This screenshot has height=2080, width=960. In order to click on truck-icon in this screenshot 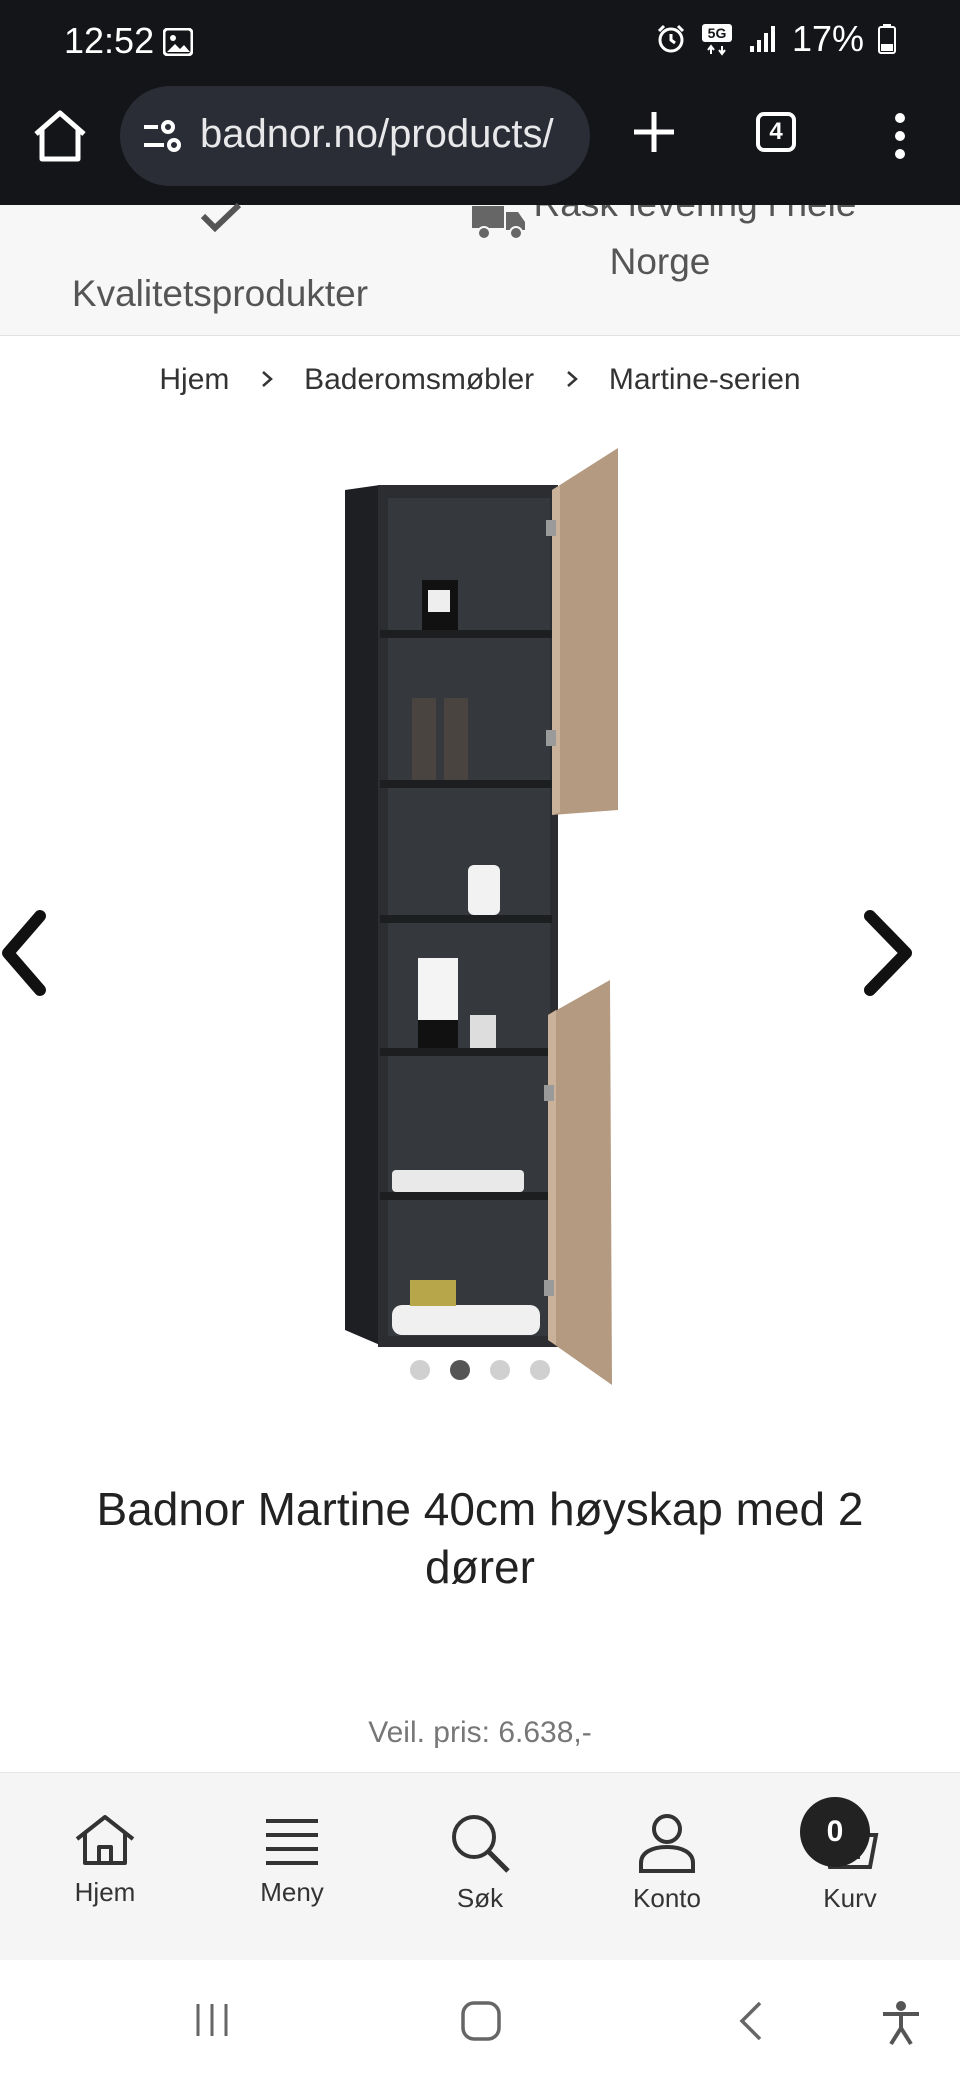, I will do `click(498, 223)`.